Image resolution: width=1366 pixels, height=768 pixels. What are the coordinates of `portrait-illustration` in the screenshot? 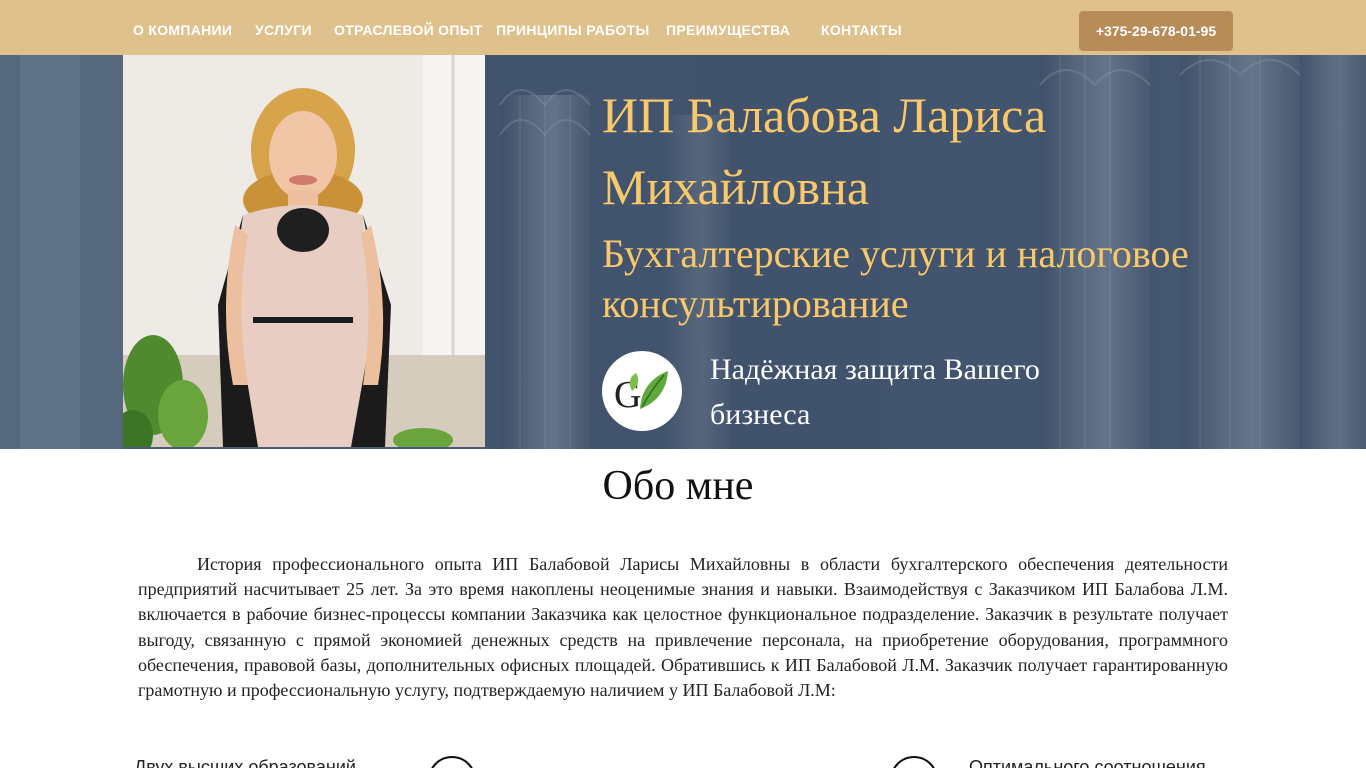 It's located at (304, 251).